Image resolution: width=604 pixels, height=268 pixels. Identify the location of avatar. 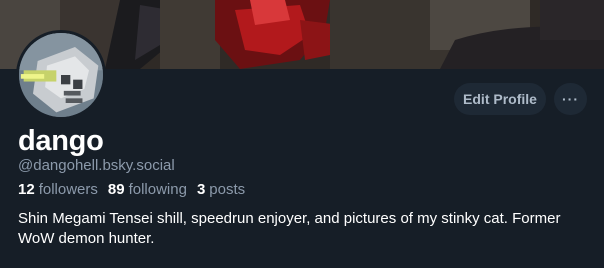
(61, 75).